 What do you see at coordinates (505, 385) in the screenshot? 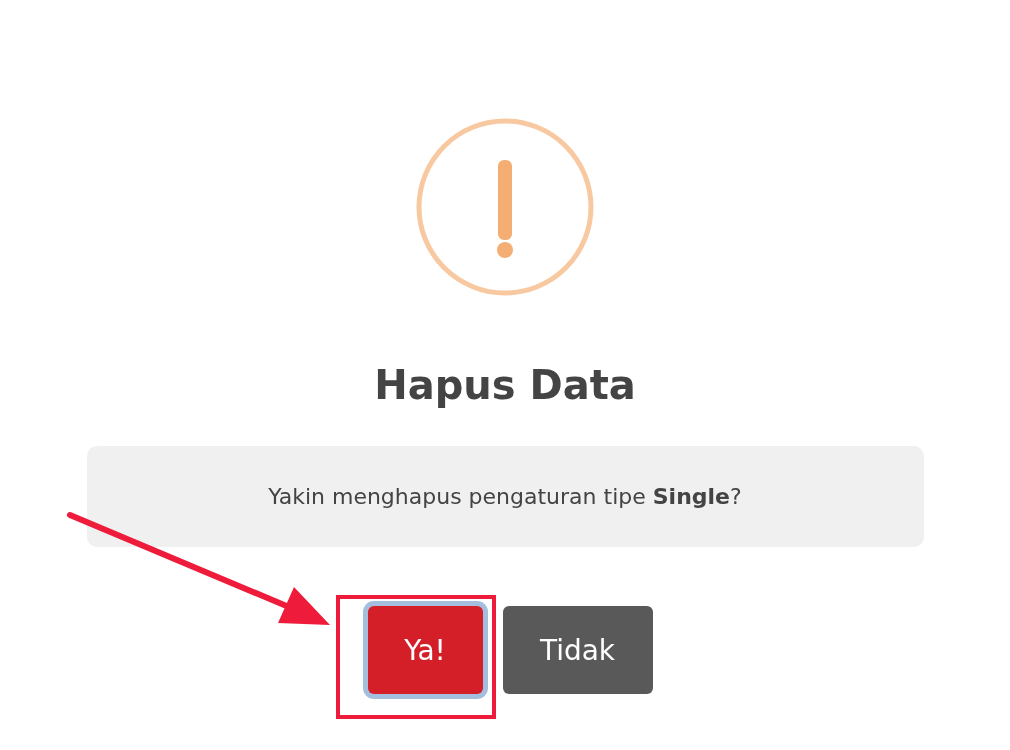
I see `dialog-title: Hapus Data` at bounding box center [505, 385].